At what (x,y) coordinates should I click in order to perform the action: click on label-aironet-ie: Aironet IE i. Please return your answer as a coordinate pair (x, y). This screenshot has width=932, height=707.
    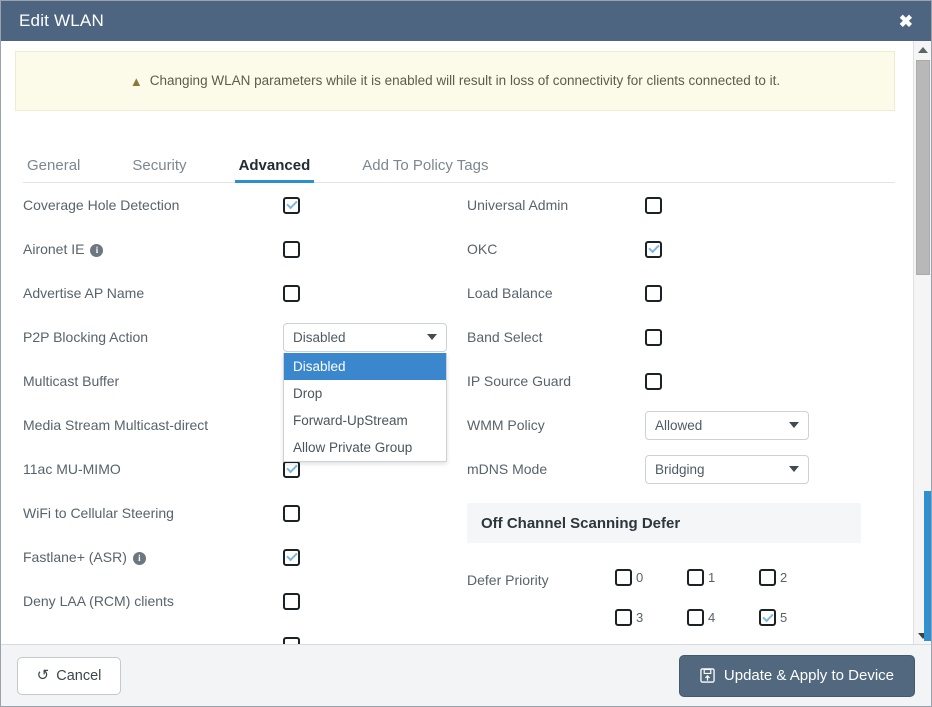
    Looking at the image, I should click on (153, 249).